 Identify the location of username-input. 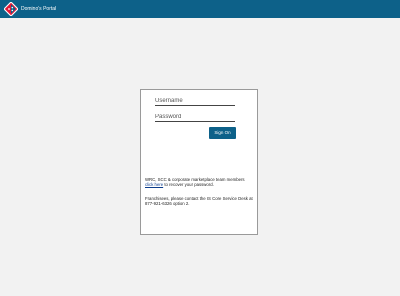
(195, 101).